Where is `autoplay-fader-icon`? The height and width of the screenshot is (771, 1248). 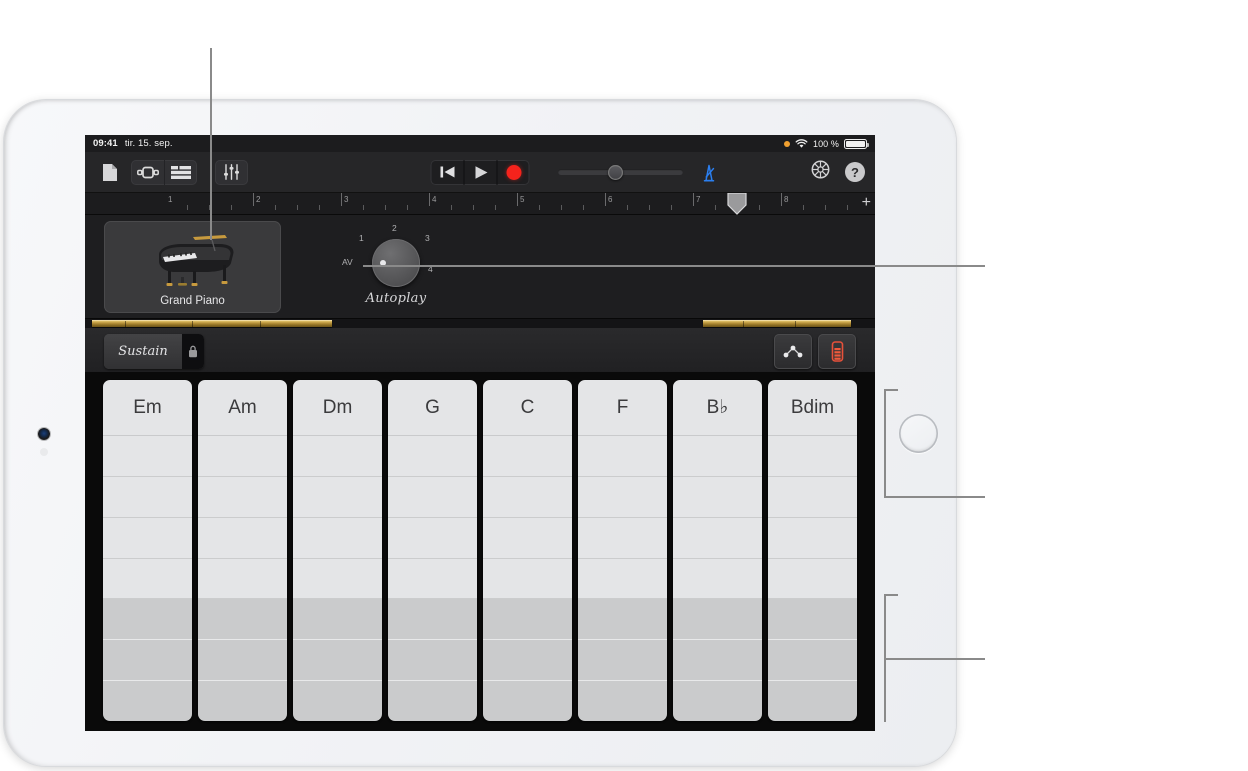
autoplay-fader-icon is located at coordinates (837, 351).